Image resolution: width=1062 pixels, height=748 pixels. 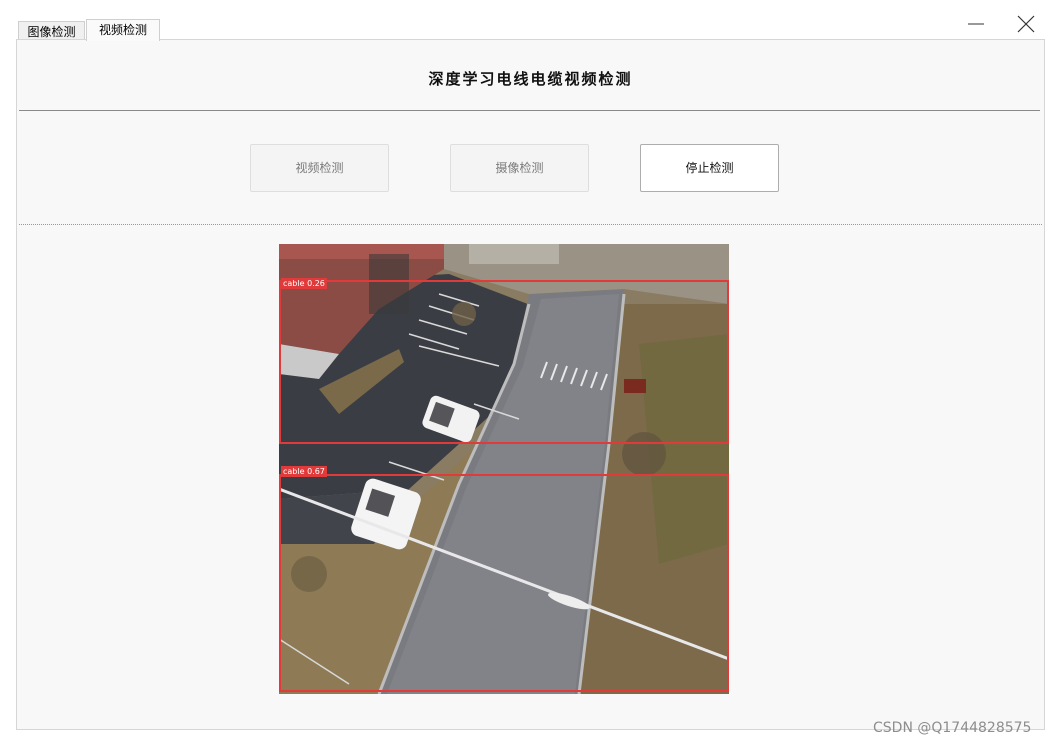 What do you see at coordinates (530, 79) in the screenshot?
I see `page-title: 深度学习电线电缆视频检测` at bounding box center [530, 79].